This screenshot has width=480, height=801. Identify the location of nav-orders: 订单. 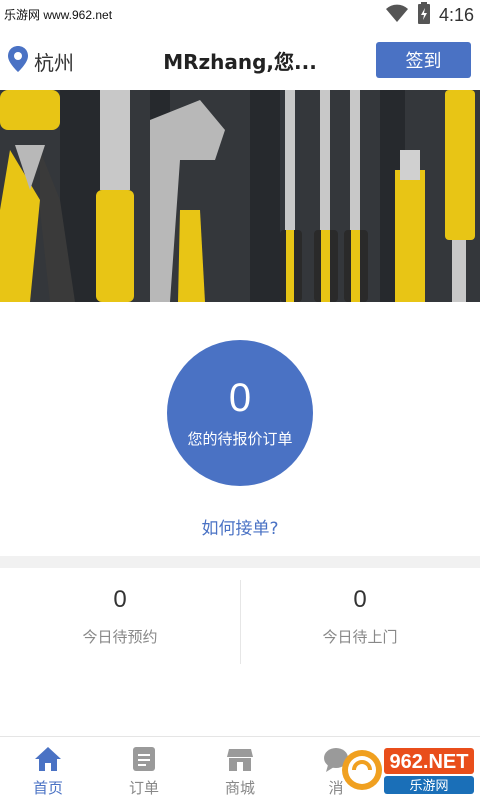
(144, 769).